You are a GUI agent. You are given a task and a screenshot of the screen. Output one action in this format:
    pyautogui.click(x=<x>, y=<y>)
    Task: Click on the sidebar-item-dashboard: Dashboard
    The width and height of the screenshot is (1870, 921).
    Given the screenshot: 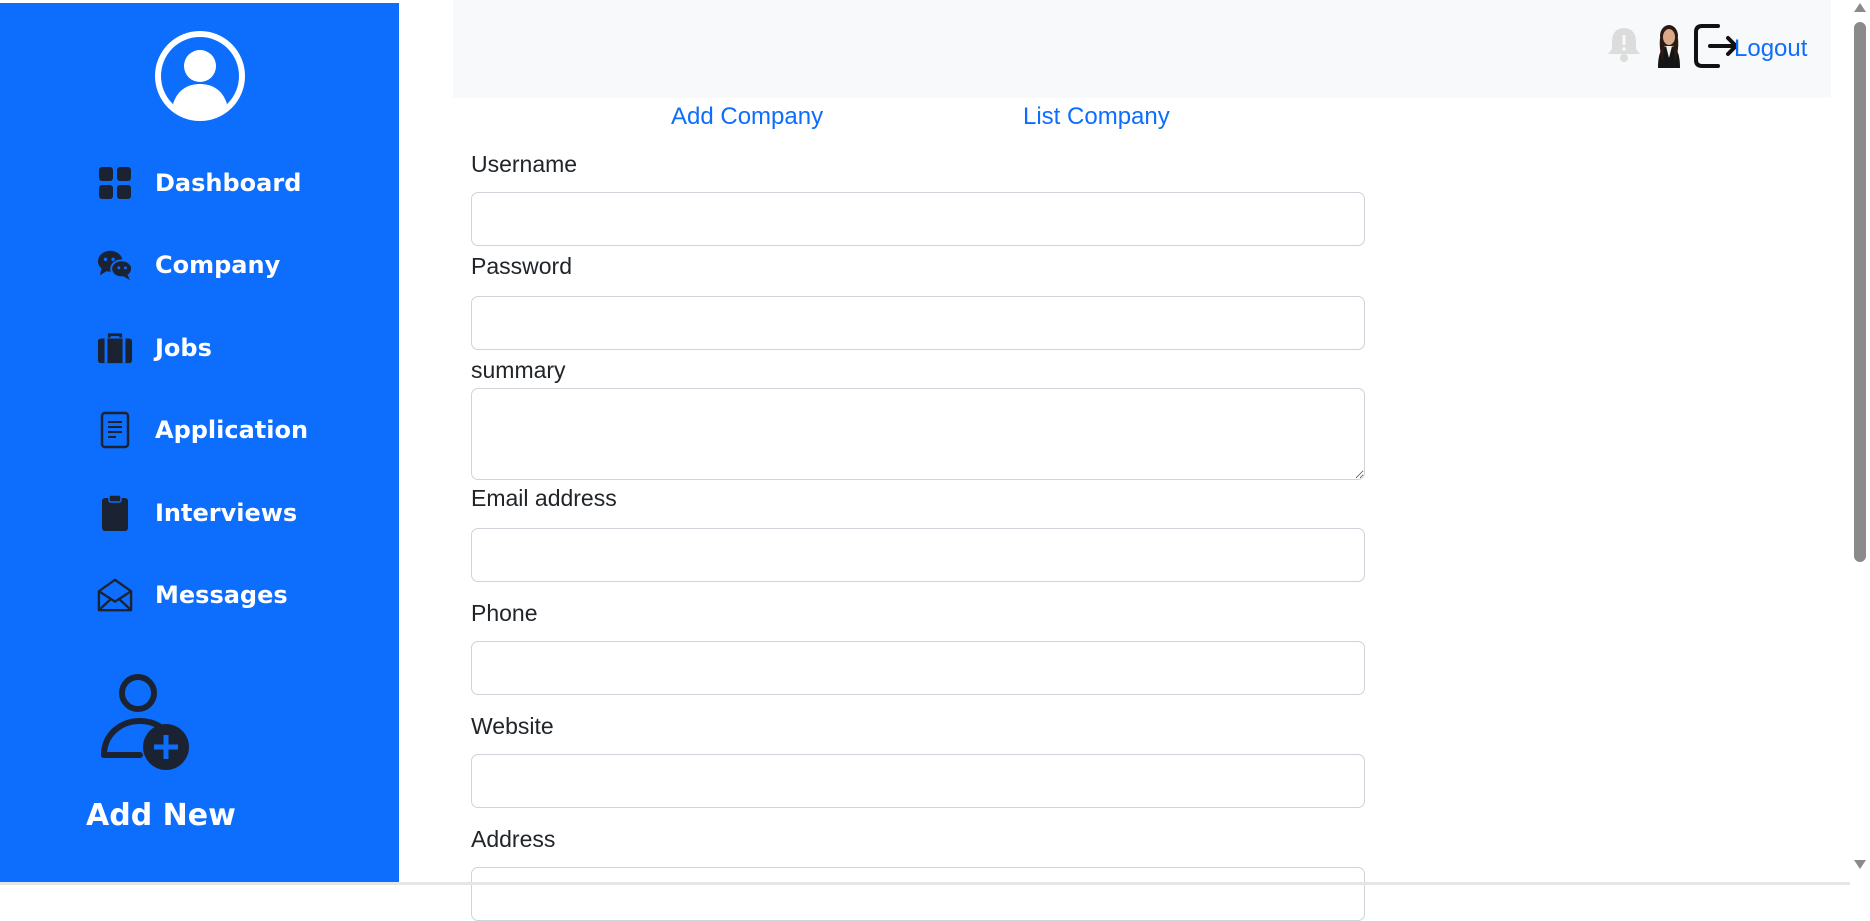 What is the action you would take?
    pyautogui.click(x=199, y=183)
    